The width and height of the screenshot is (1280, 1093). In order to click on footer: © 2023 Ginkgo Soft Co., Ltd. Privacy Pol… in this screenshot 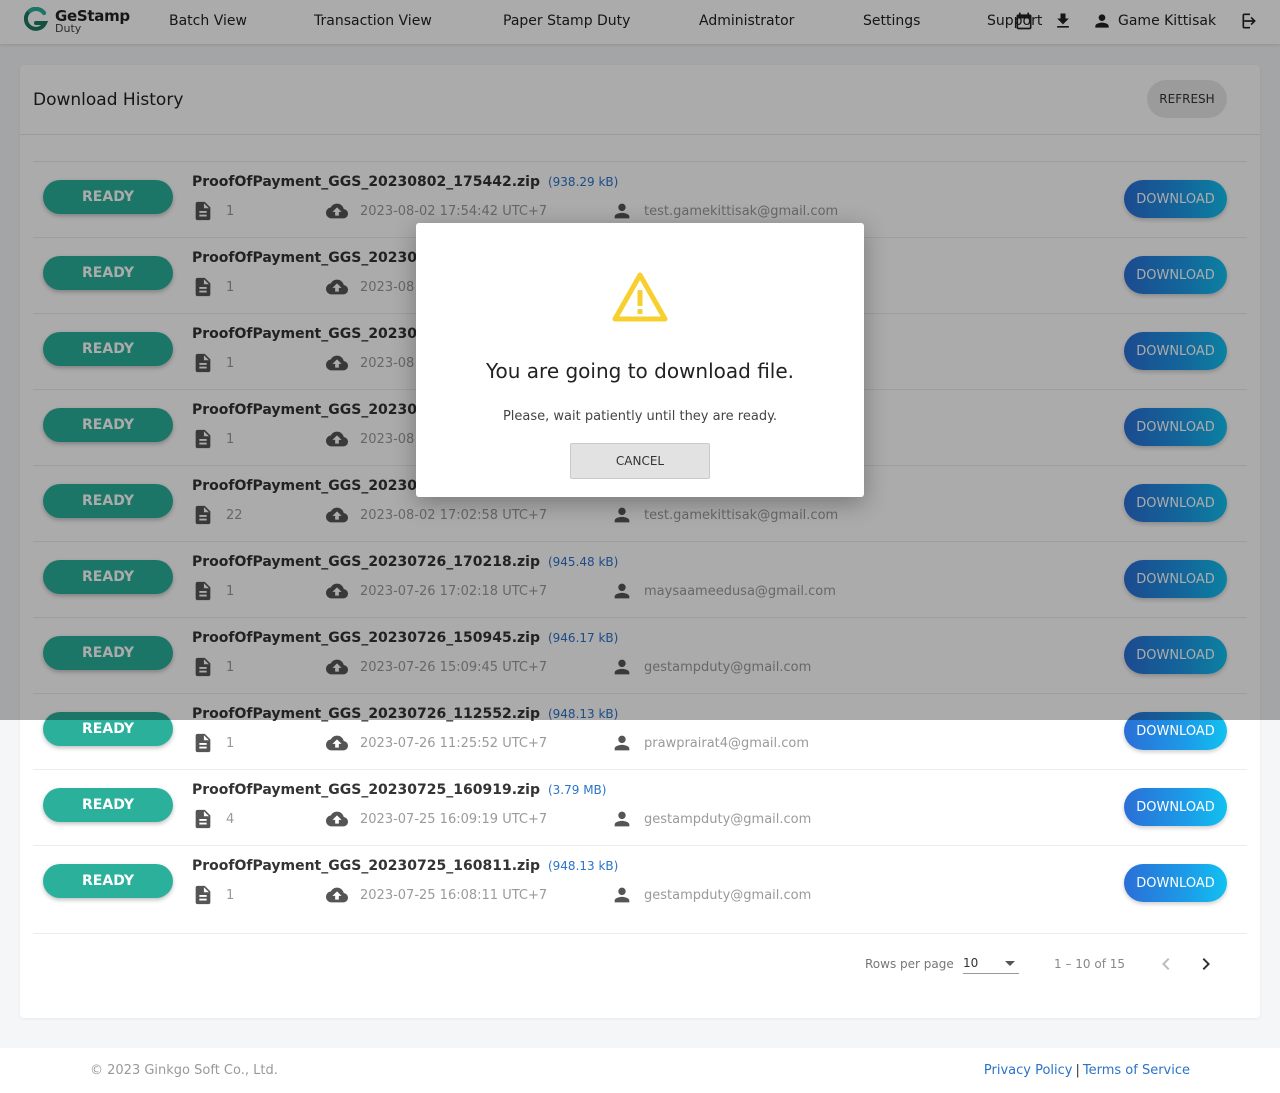, I will do `click(640, 1070)`.